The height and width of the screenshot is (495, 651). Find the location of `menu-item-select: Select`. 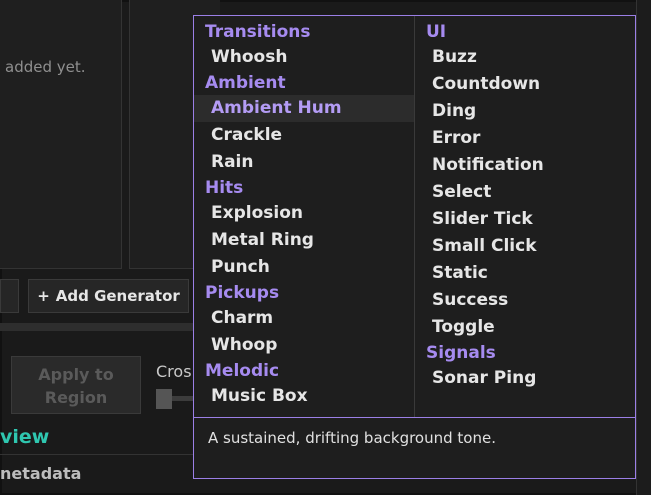

menu-item-select: Select is located at coordinates (525, 192).